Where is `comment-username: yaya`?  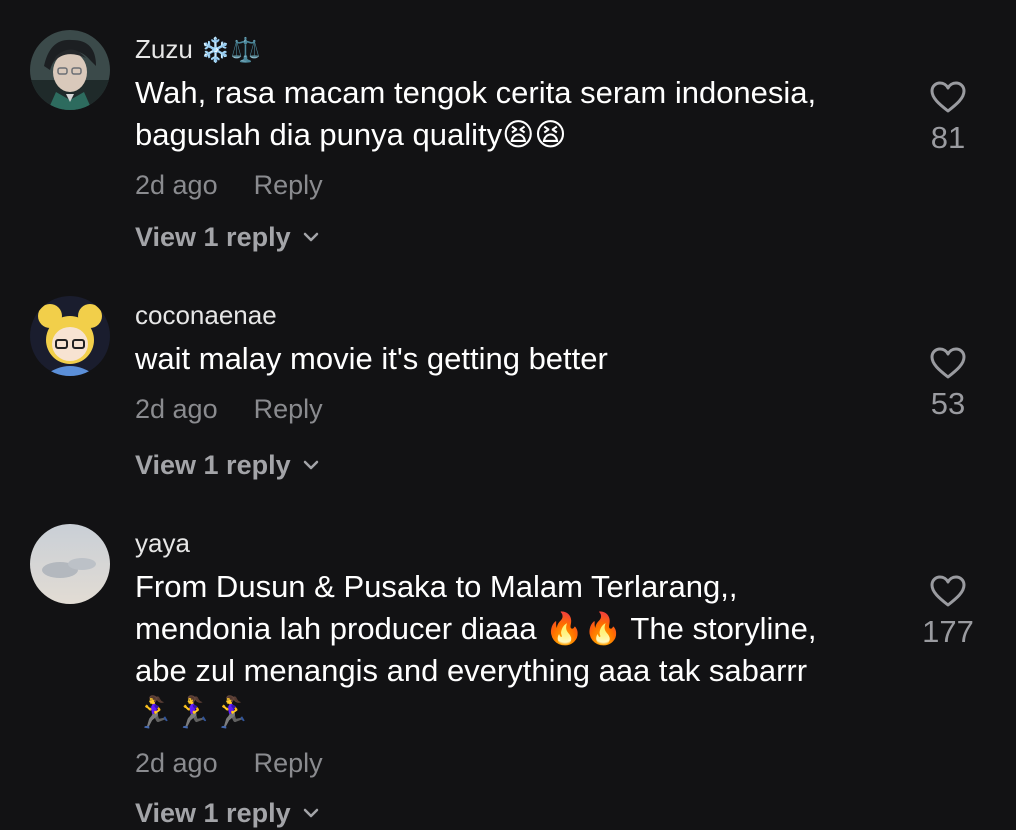 comment-username: yaya is located at coordinates (162, 543).